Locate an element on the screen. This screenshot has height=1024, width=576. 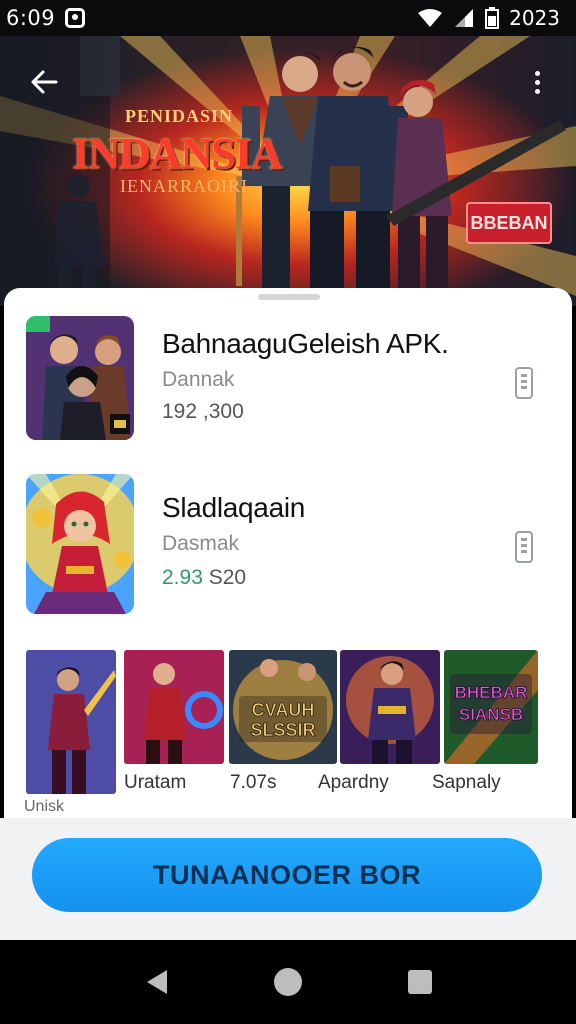
screenshot-promo-card-icon: BHEBAR SIANSB is located at coordinates (491, 707).